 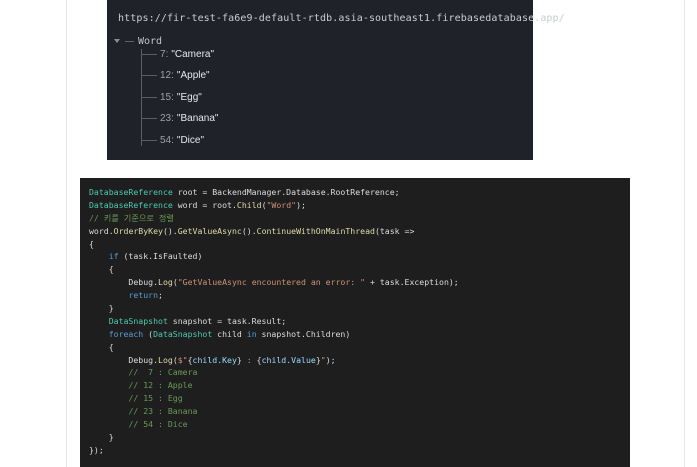 What do you see at coordinates (274, 295) in the screenshot?
I see `code-line: return;` at bounding box center [274, 295].